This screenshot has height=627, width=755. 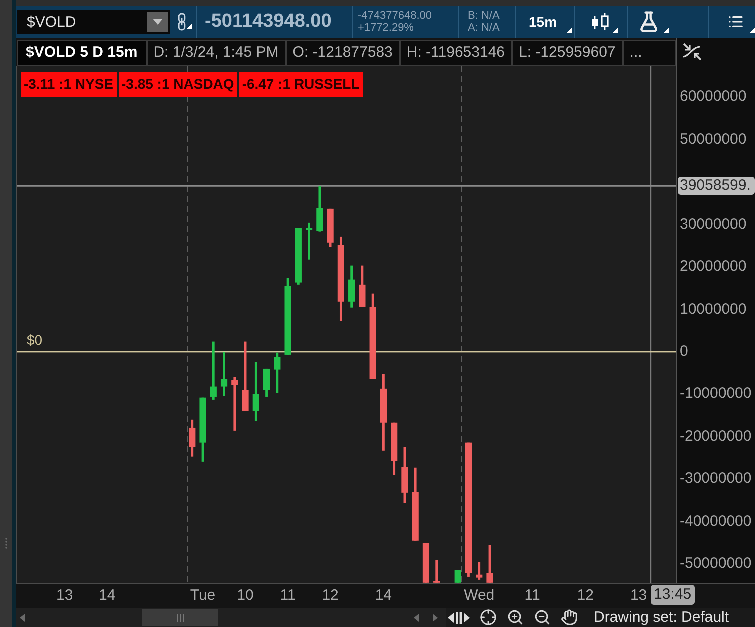 What do you see at coordinates (736, 22) in the screenshot?
I see `list-icon` at bounding box center [736, 22].